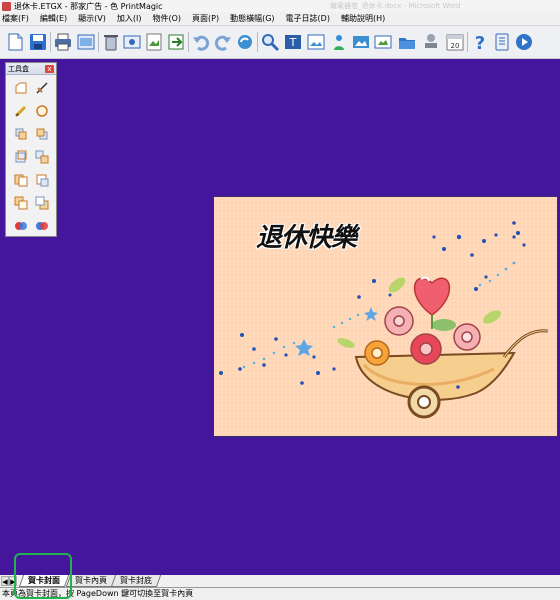  What do you see at coordinates (95, 18) in the screenshot?
I see `menu-view: 顯示(V)` at bounding box center [95, 18].